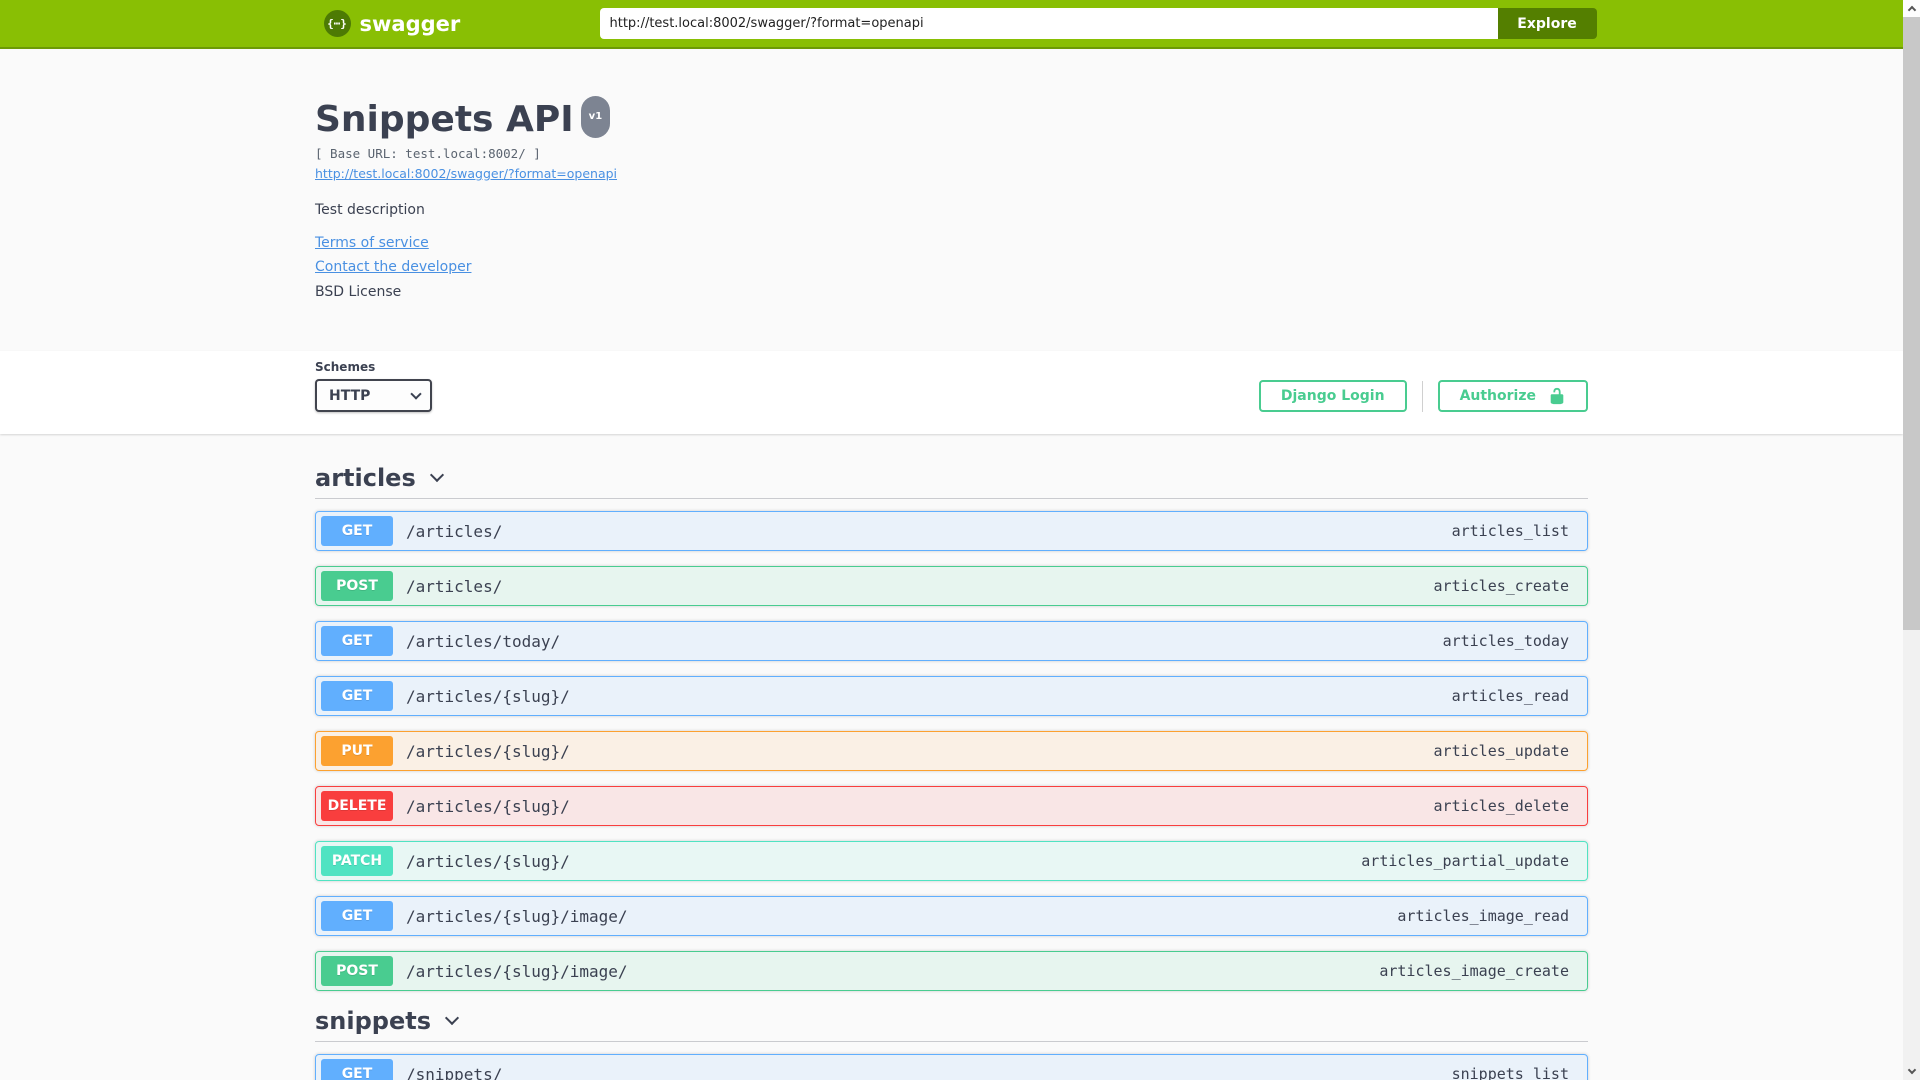  I want to click on operation-id: articles_partial_update, so click(1465, 861).